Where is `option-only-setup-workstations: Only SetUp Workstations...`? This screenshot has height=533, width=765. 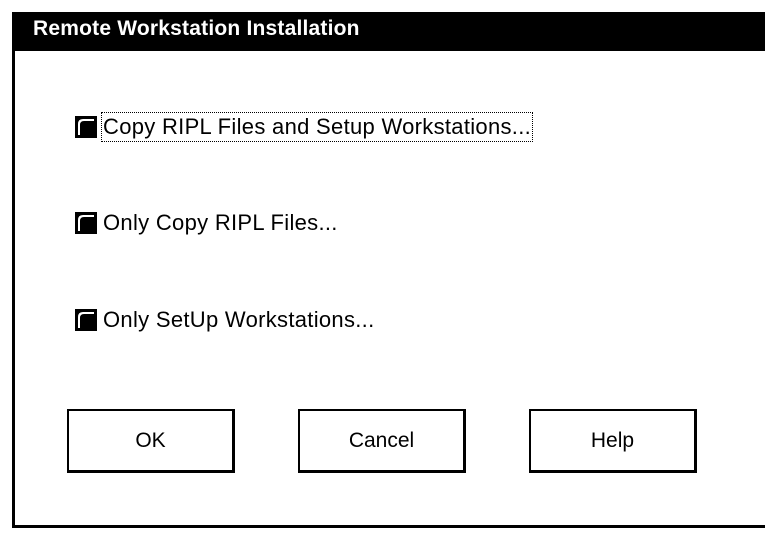 option-only-setup-workstations: Only SetUp Workstations... is located at coordinates (225, 320).